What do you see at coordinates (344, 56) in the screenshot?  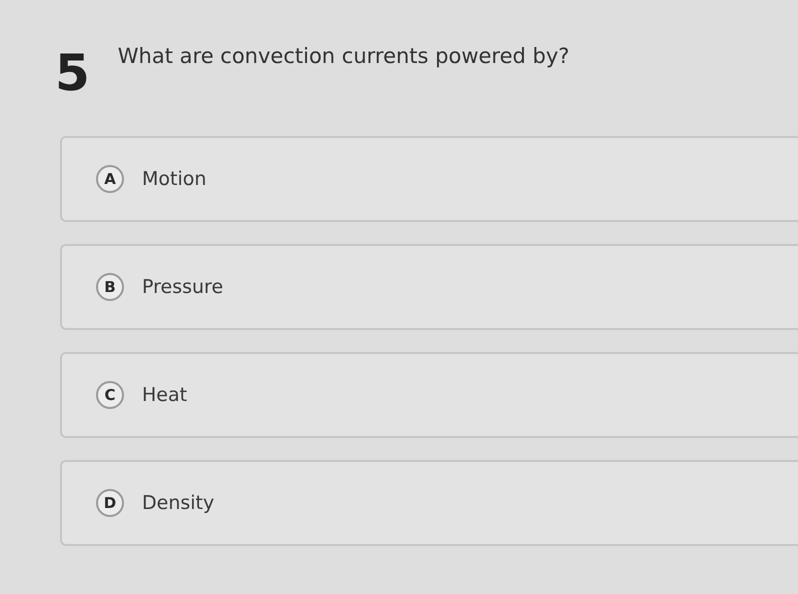 I see `question-text: What are convection currents powered by?` at bounding box center [344, 56].